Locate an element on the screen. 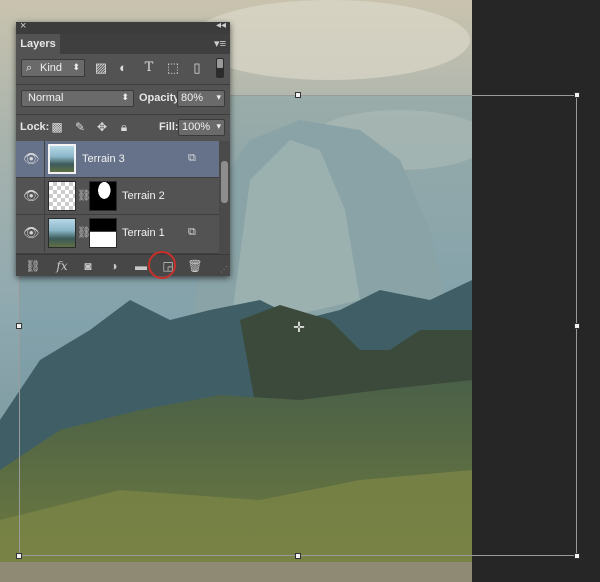  resize-grip-icon: ⋰ is located at coordinates (224, 270).